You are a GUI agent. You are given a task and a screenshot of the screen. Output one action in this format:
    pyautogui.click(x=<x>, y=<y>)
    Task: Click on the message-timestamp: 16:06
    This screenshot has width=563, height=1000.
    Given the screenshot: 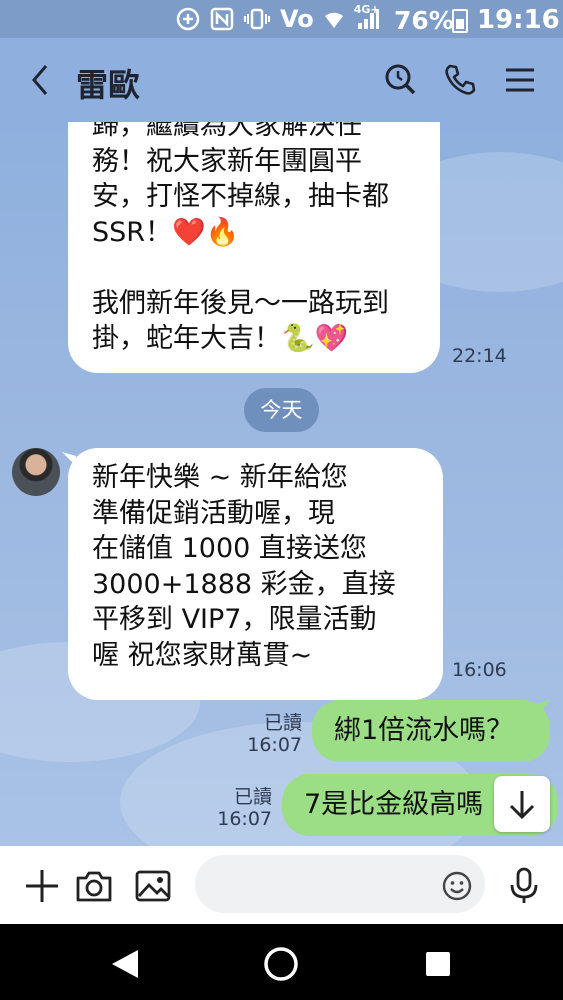 What is the action you would take?
    pyautogui.click(x=479, y=670)
    